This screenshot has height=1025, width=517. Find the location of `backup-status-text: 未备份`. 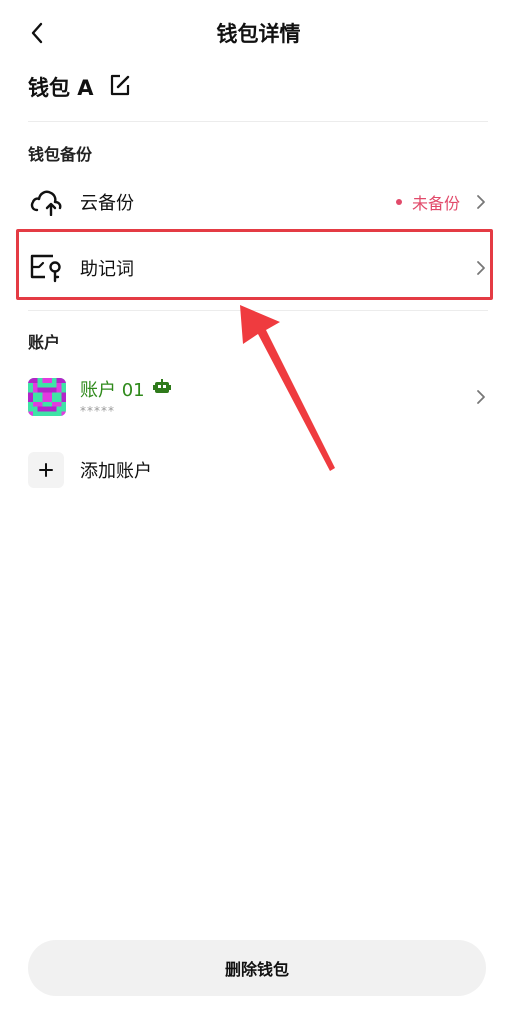

backup-status-text: 未备份 is located at coordinates (435, 203).